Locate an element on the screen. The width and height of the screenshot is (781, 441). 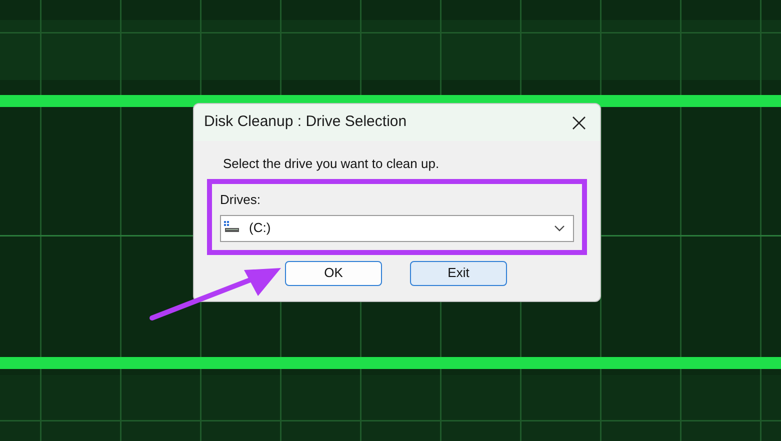
instruction-text: Select the drive you want to clean up. is located at coordinates (331, 163).